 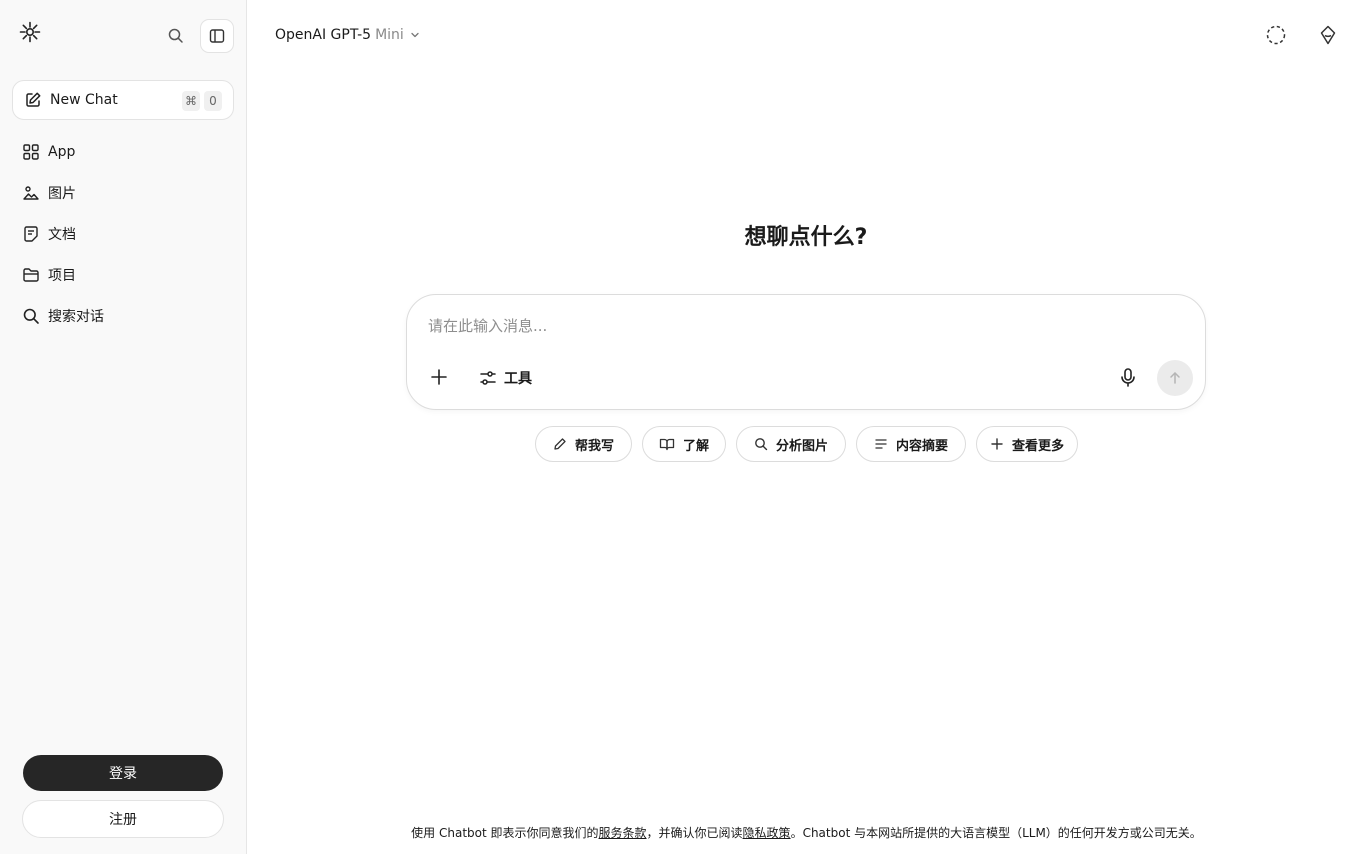 I want to click on privacy-link: 隐私政策, so click(x=767, y=833).